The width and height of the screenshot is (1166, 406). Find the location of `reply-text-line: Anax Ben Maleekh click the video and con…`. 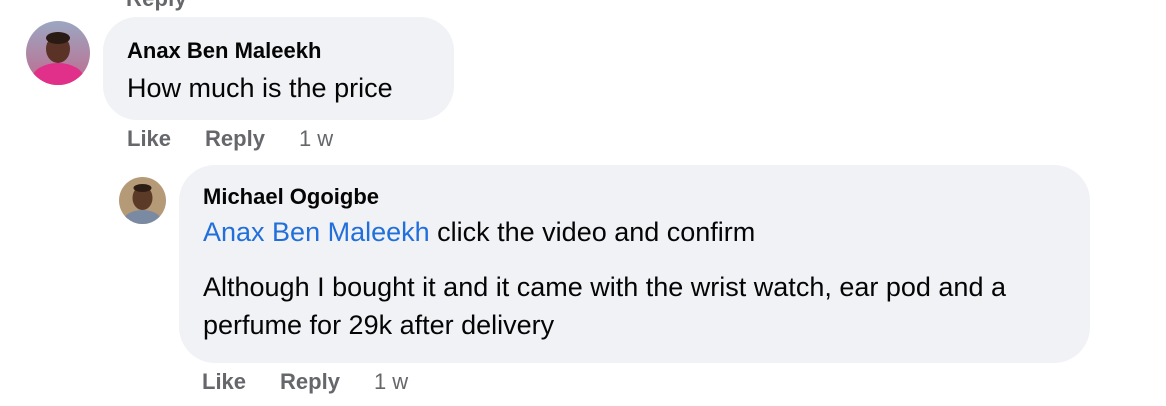

reply-text-line: Anax Ben Maleekh click the video and con… is located at coordinates (634, 232).